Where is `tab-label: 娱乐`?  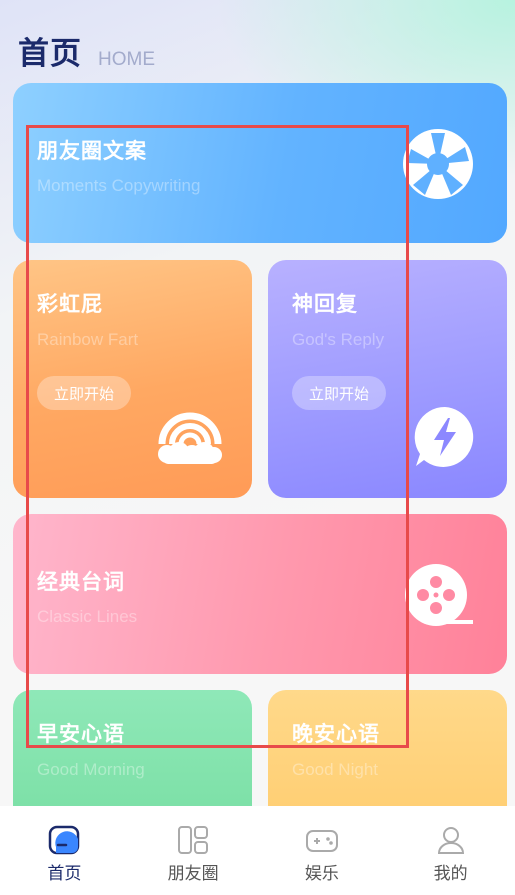
tab-label: 娱乐 is located at coordinates (321, 874).